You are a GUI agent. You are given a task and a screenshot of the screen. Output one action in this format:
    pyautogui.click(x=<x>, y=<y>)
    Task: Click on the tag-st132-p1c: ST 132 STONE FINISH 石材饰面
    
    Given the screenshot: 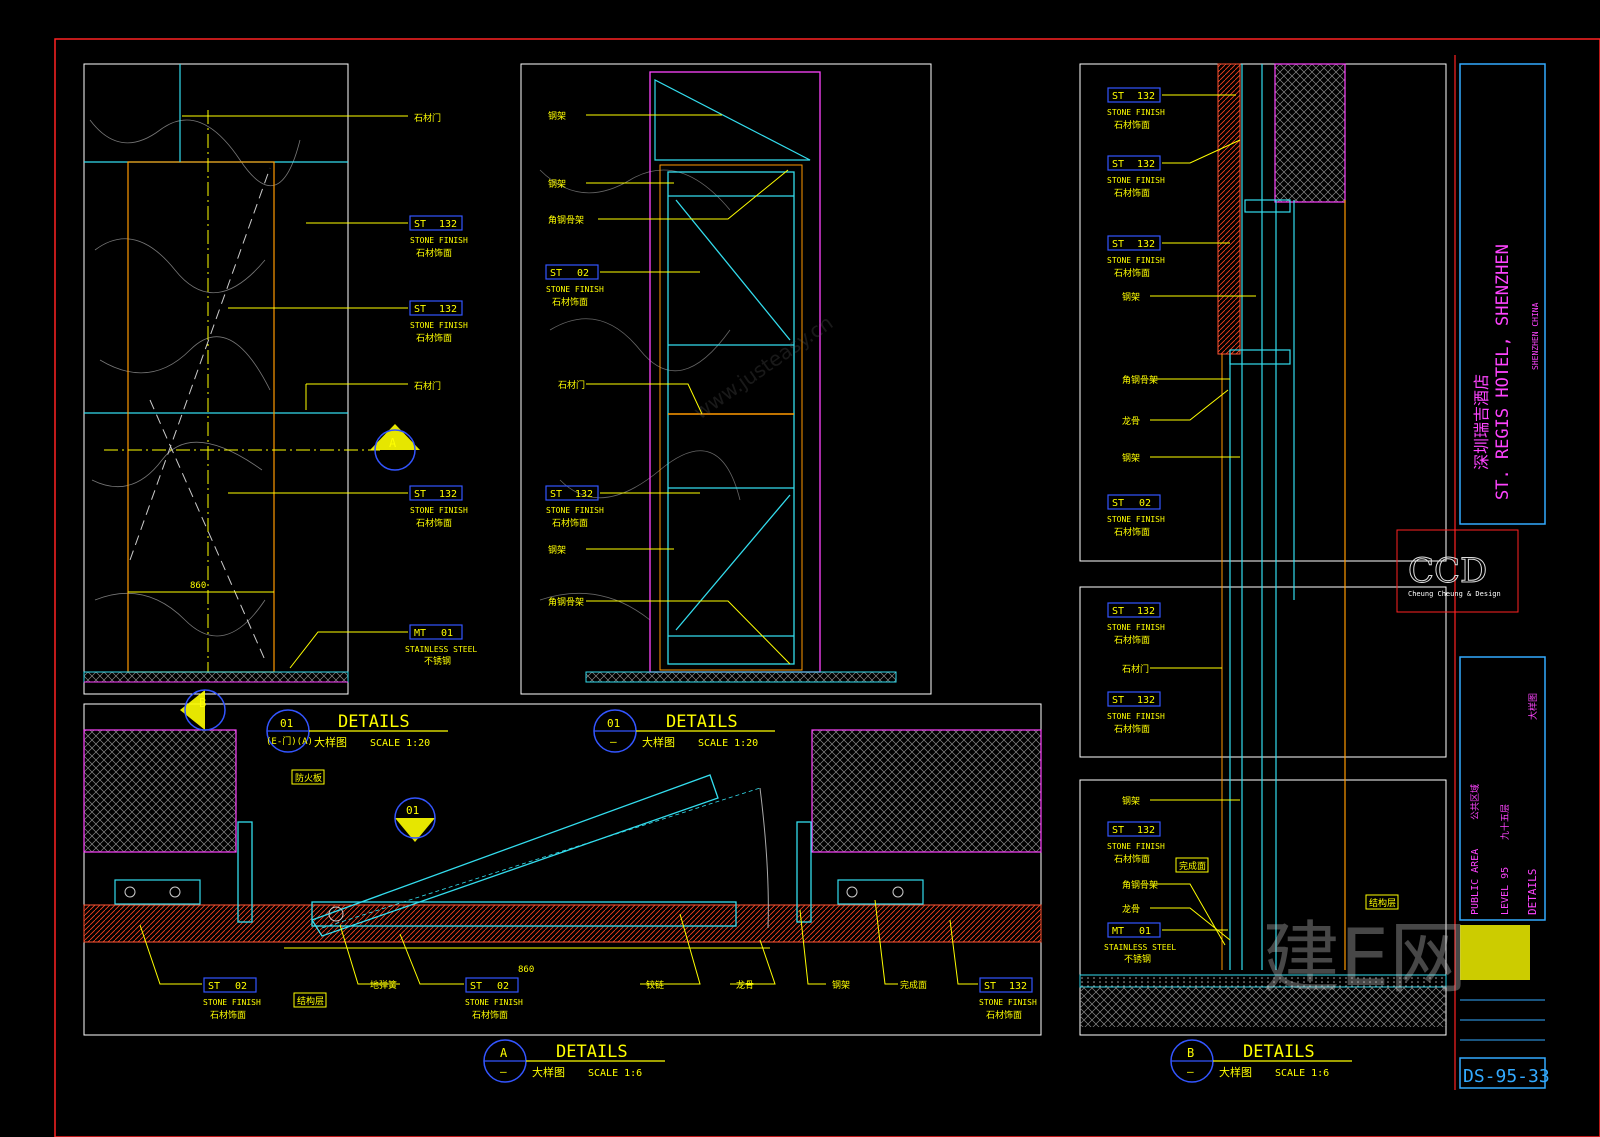 What is the action you would take?
    pyautogui.click(x=438, y=507)
    